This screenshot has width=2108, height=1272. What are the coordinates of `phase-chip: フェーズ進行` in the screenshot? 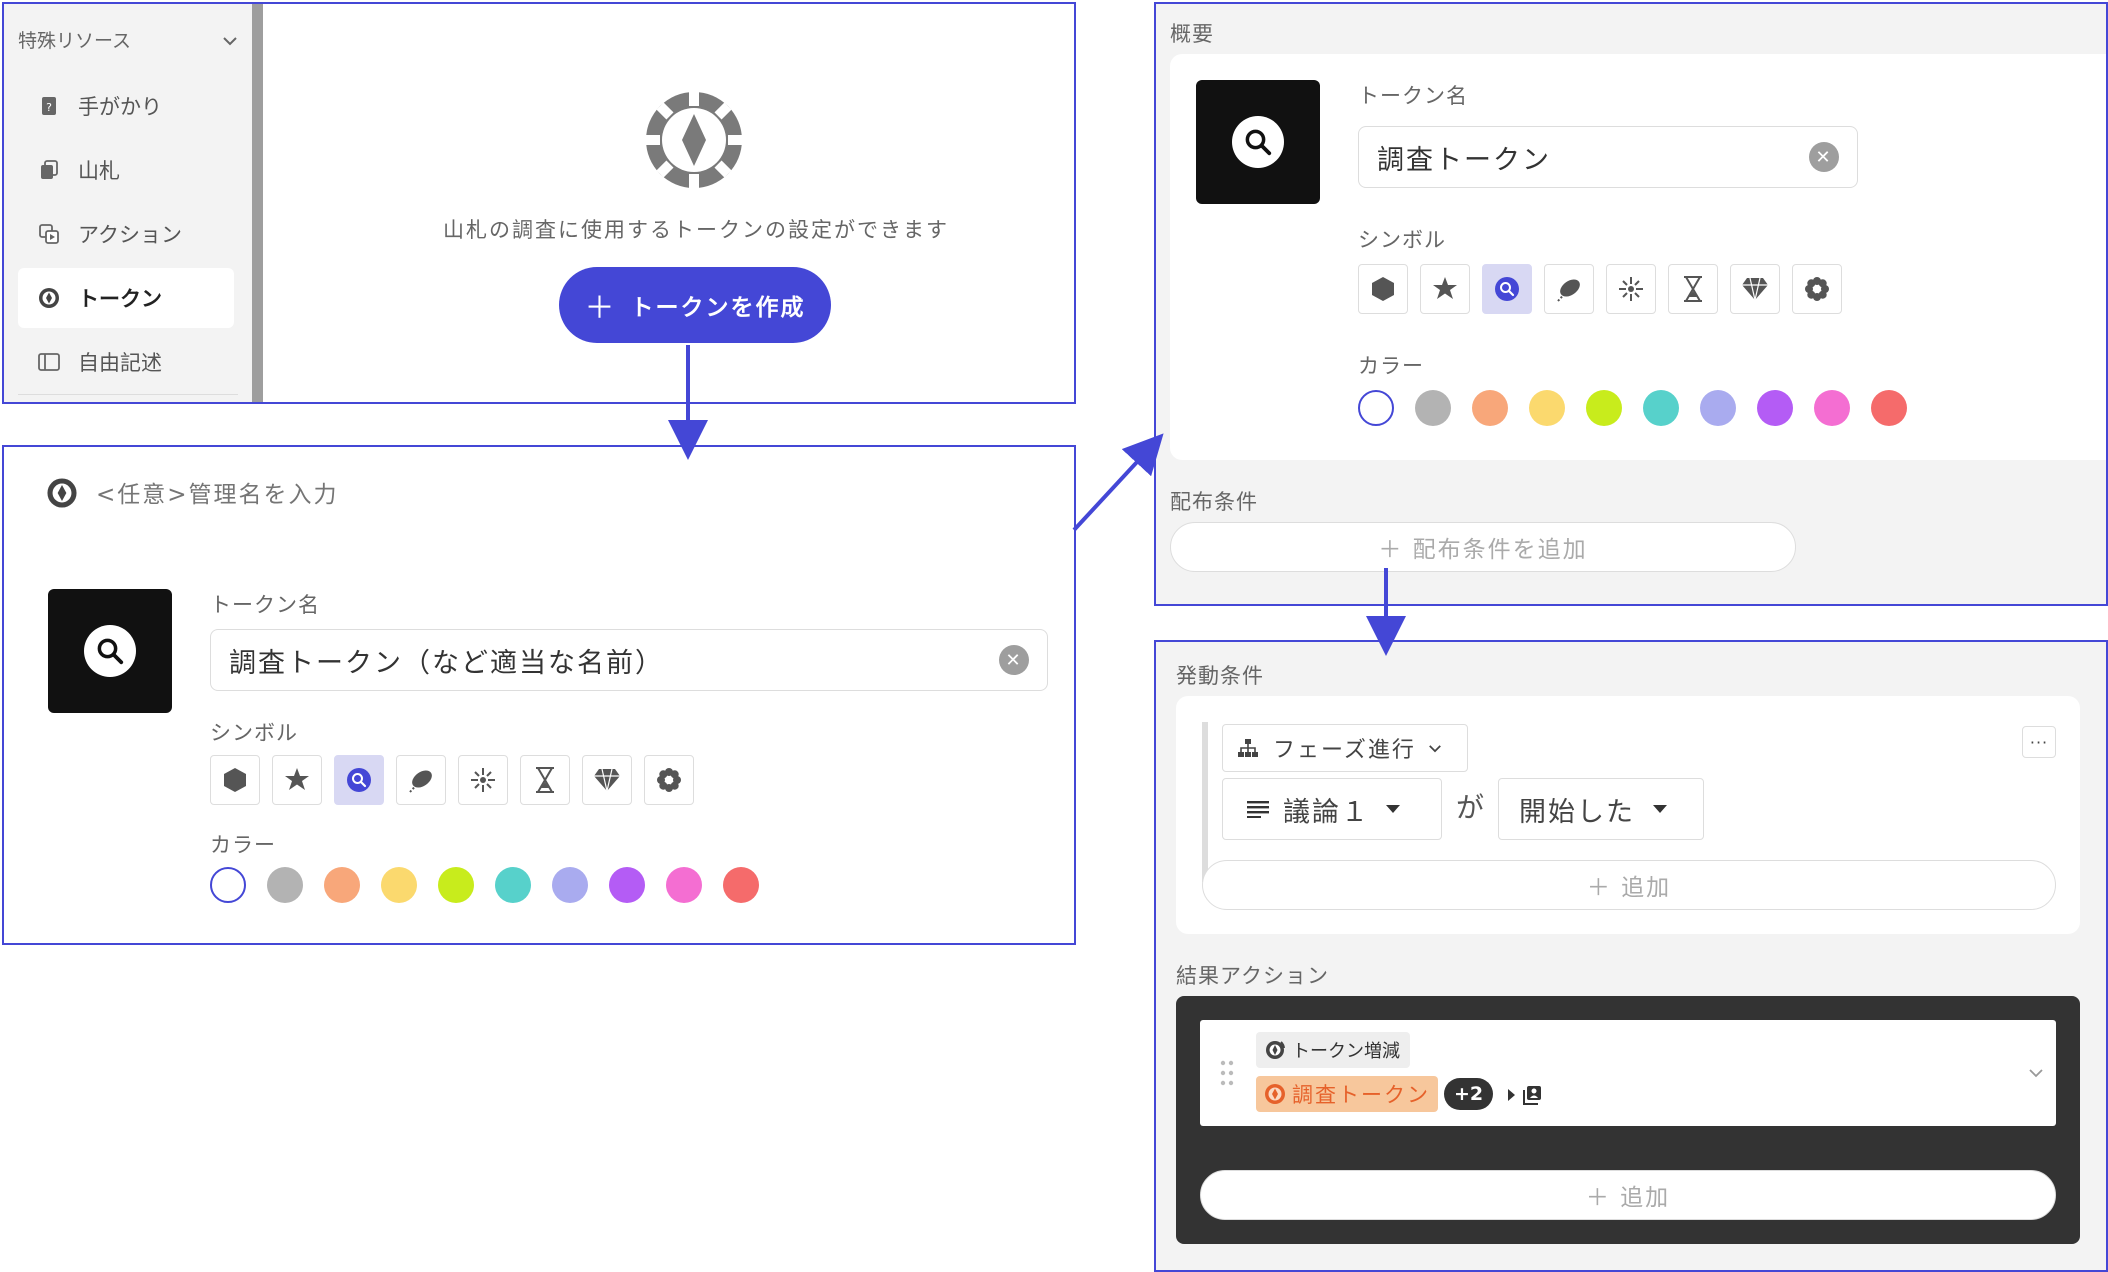 It's located at (1345, 748).